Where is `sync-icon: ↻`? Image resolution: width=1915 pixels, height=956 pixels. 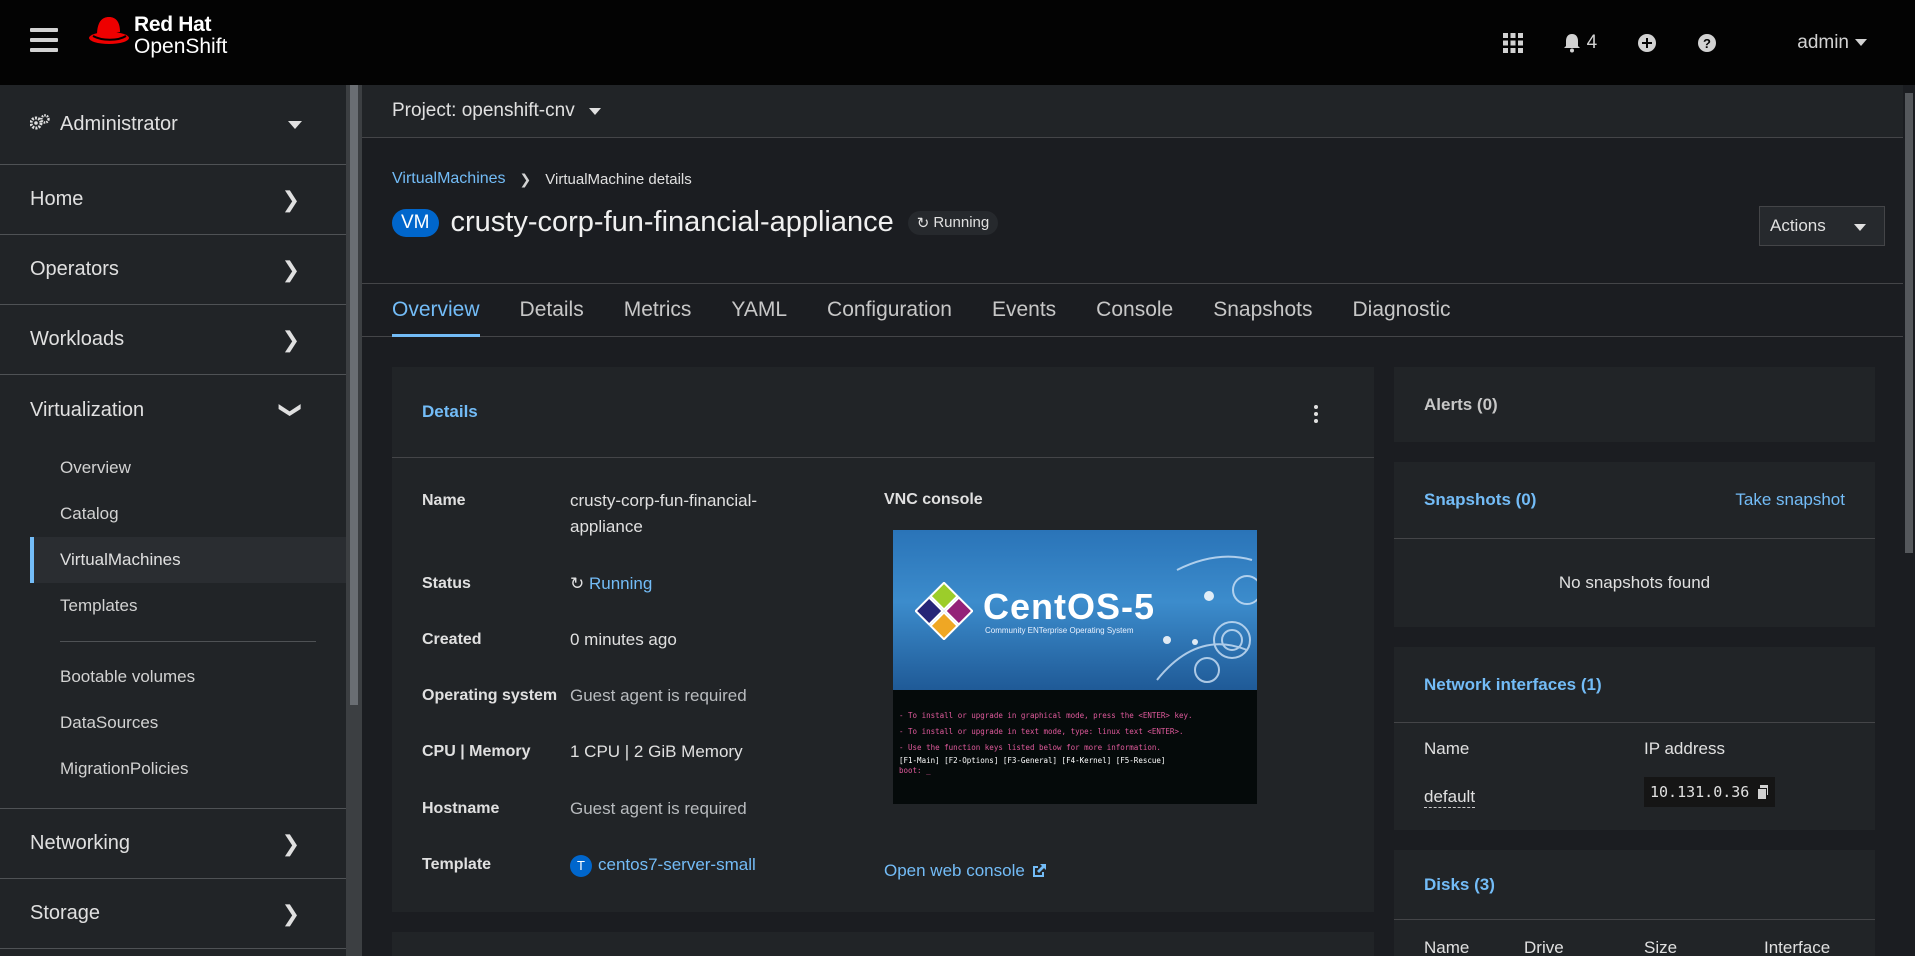
sync-icon: ↻ is located at coordinates (577, 583).